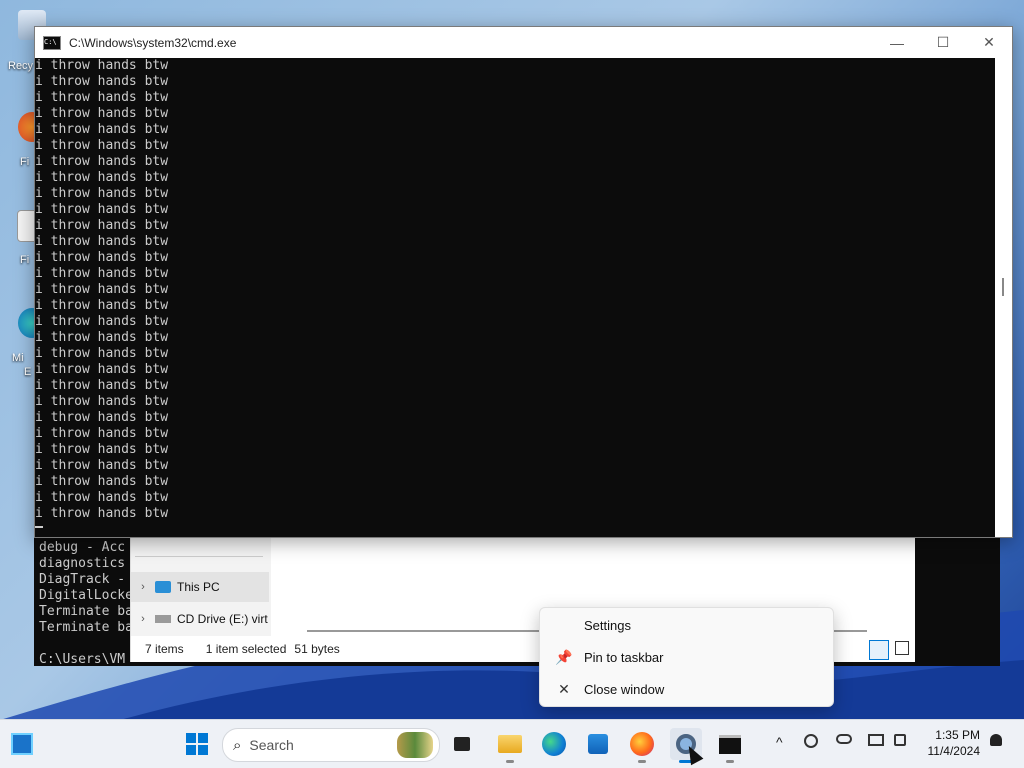 This screenshot has width=1024, height=768. Describe the element at coordinates (52, 42) in the screenshot. I see `cmd-app-icon: C:\` at that location.